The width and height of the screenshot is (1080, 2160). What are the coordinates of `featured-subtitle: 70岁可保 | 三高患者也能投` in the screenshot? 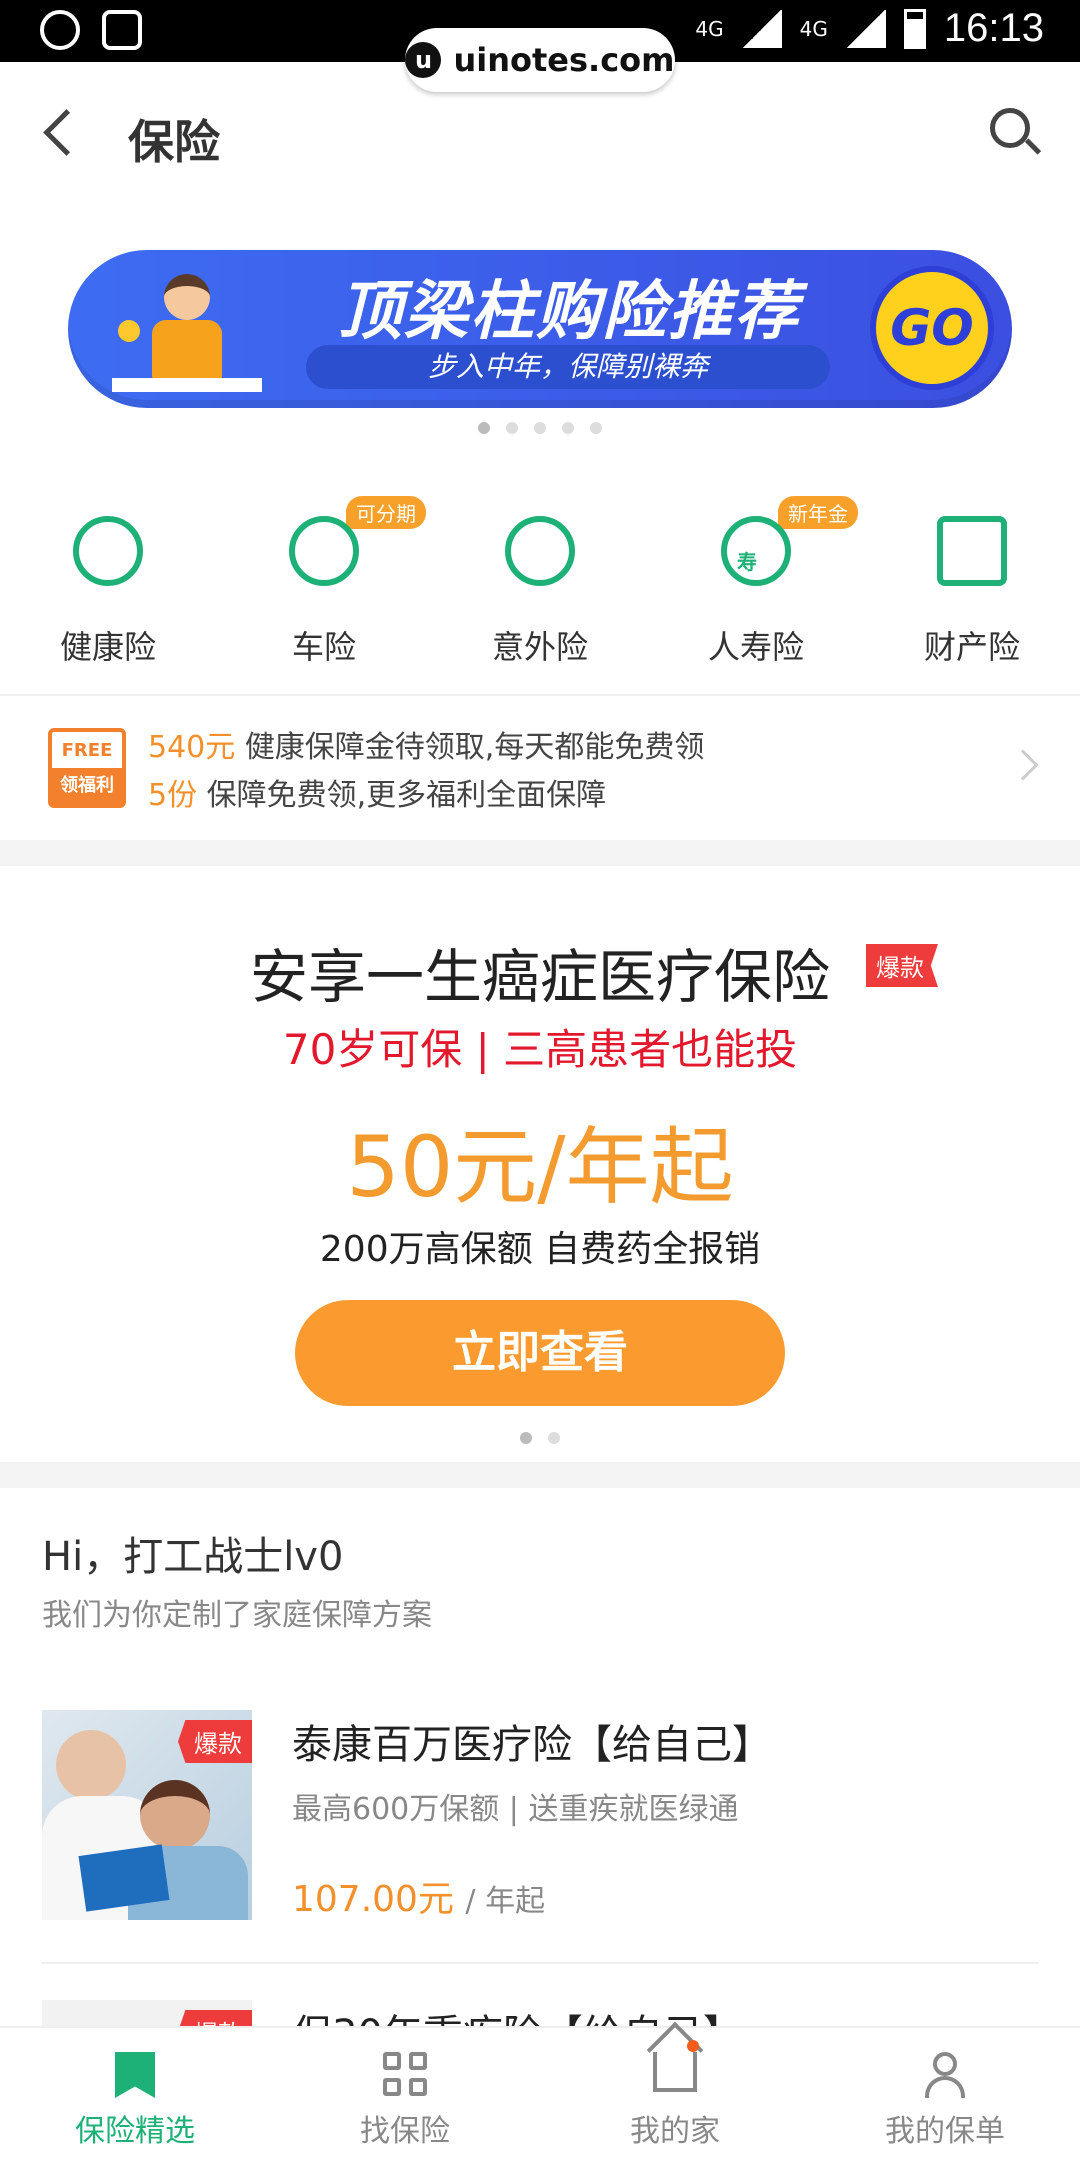 It's located at (540, 1049).